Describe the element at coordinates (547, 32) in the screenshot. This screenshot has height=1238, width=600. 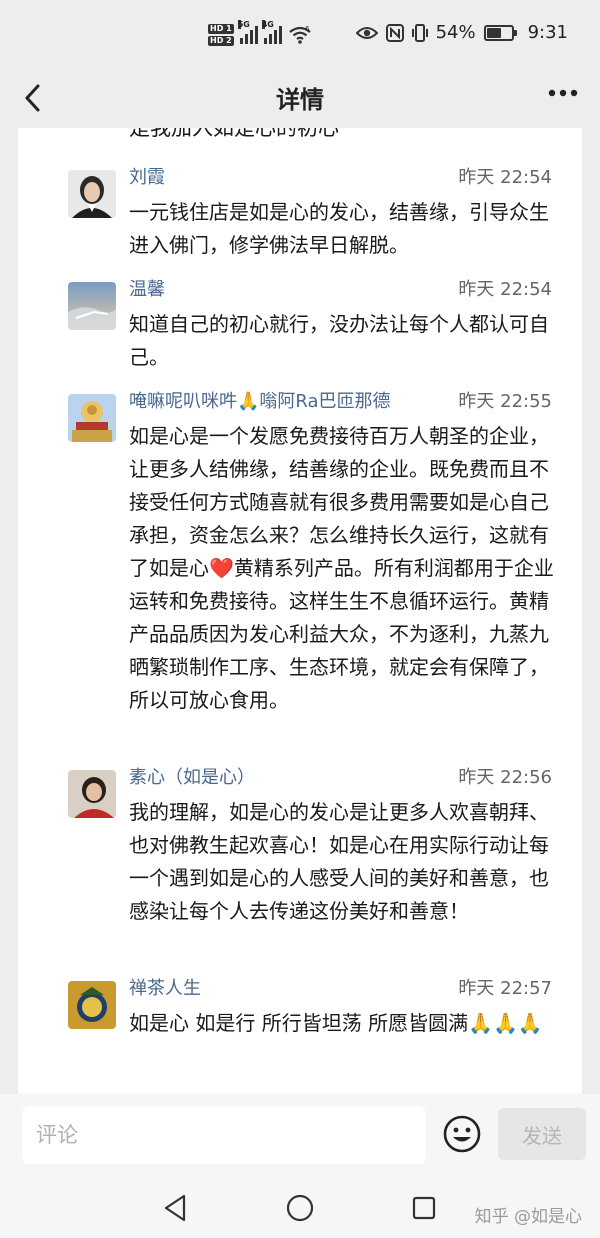
I see `clock: 9:31` at that location.